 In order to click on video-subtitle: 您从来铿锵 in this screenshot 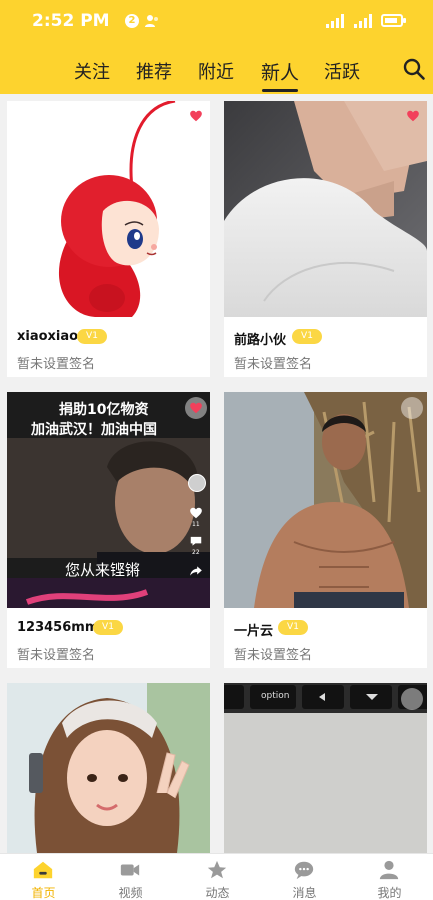, I will do `click(103, 570)`.